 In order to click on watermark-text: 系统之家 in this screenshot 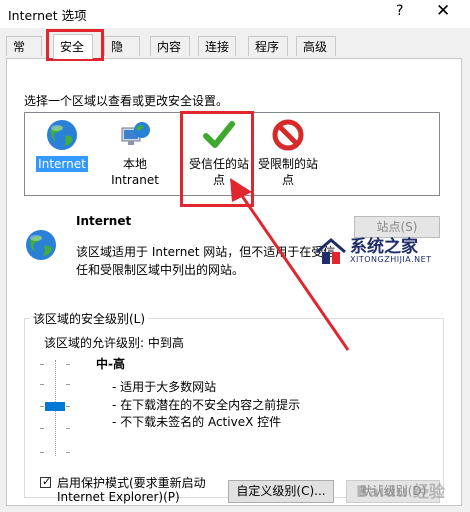, I will do `click(384, 247)`.